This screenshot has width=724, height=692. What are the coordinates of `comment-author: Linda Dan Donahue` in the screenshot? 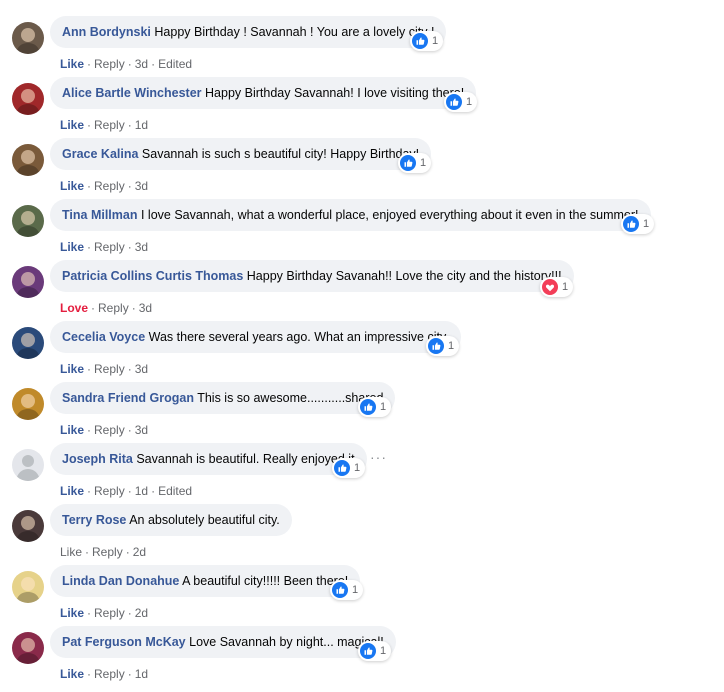 It's located at (120, 581).